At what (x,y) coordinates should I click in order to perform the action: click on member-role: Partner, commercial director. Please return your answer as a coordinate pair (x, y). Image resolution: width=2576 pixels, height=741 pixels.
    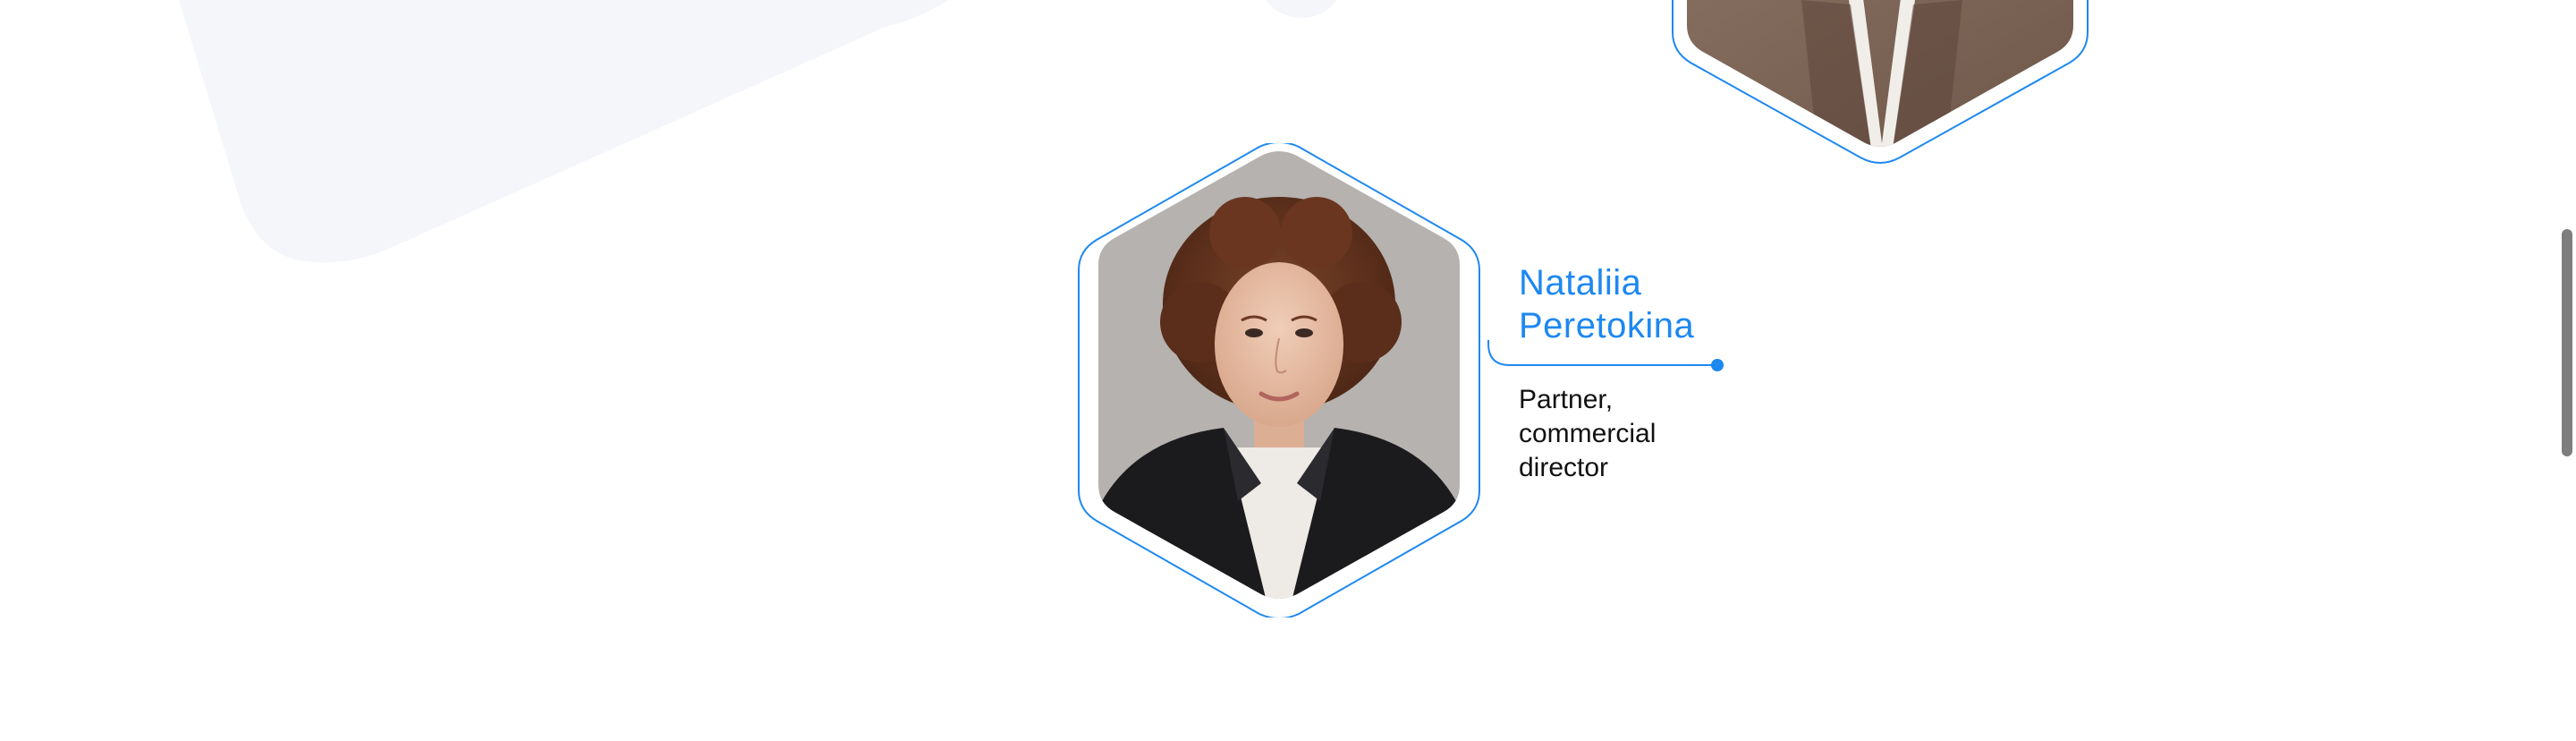
    Looking at the image, I should click on (1635, 434).